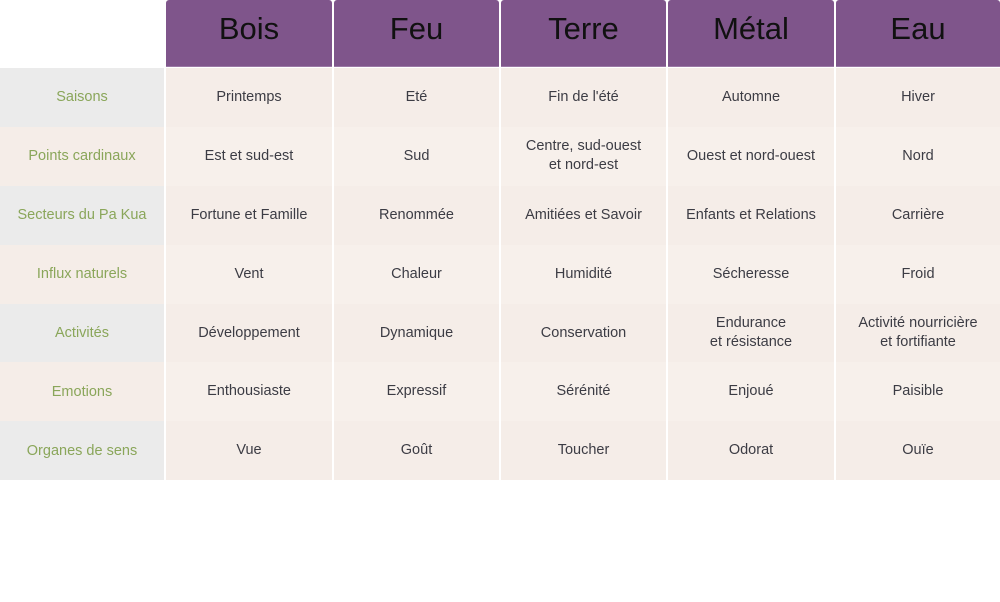  What do you see at coordinates (751, 215) in the screenshot?
I see `table-cell: Enfants et Relations` at bounding box center [751, 215].